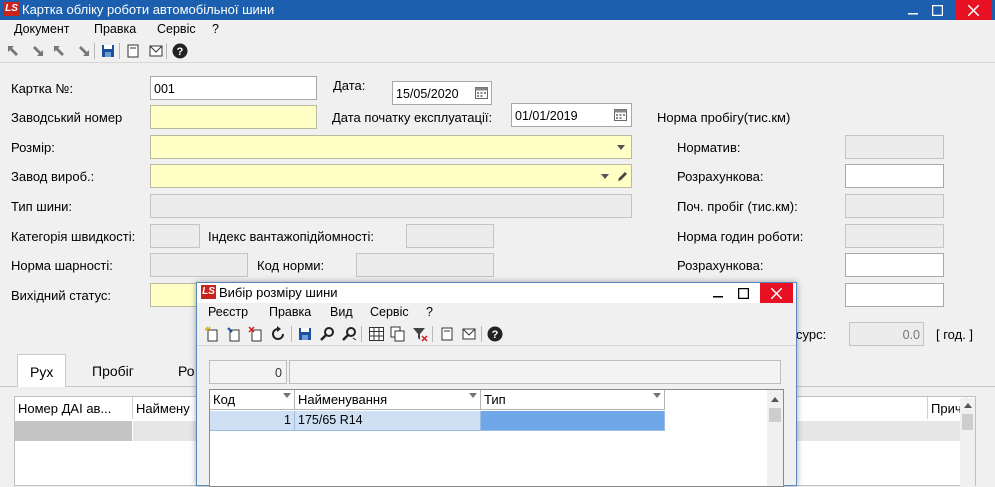 The image size is (995, 487). I want to click on column-header-name: Найменування, so click(388, 400).